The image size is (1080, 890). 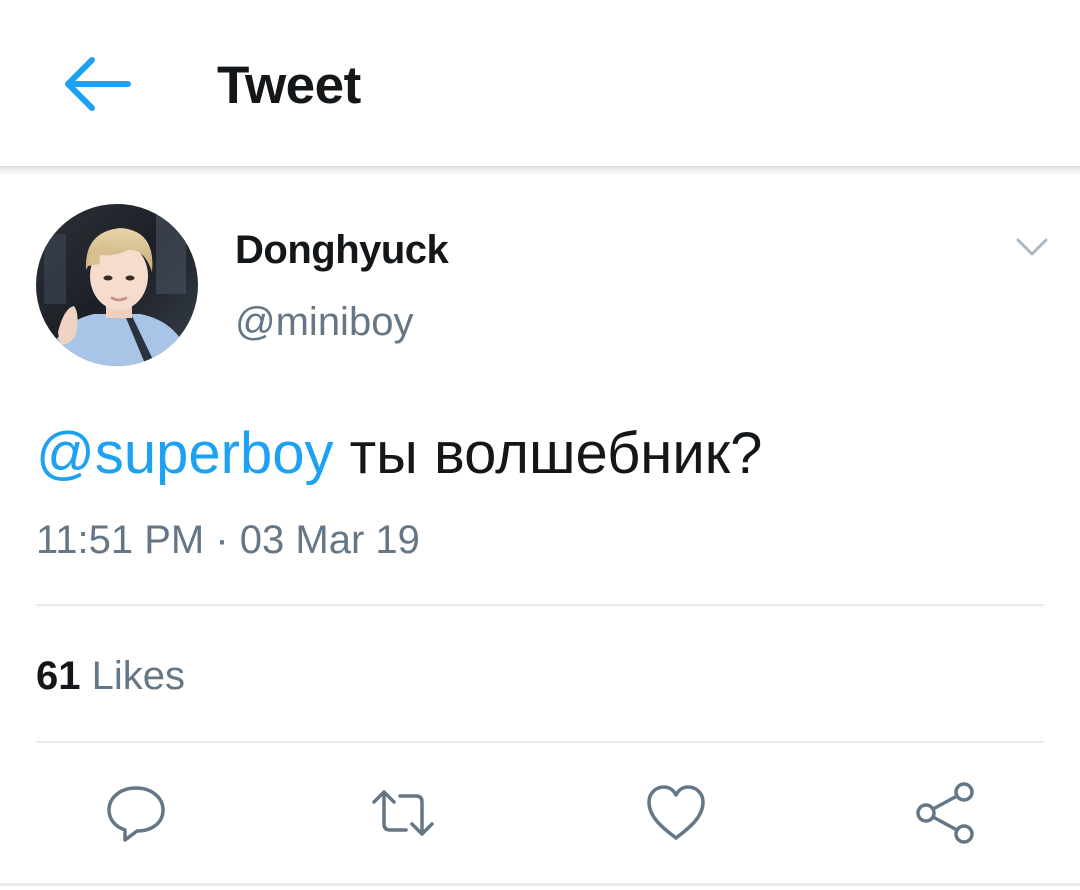 I want to click on retweet-icon, so click(x=403, y=813).